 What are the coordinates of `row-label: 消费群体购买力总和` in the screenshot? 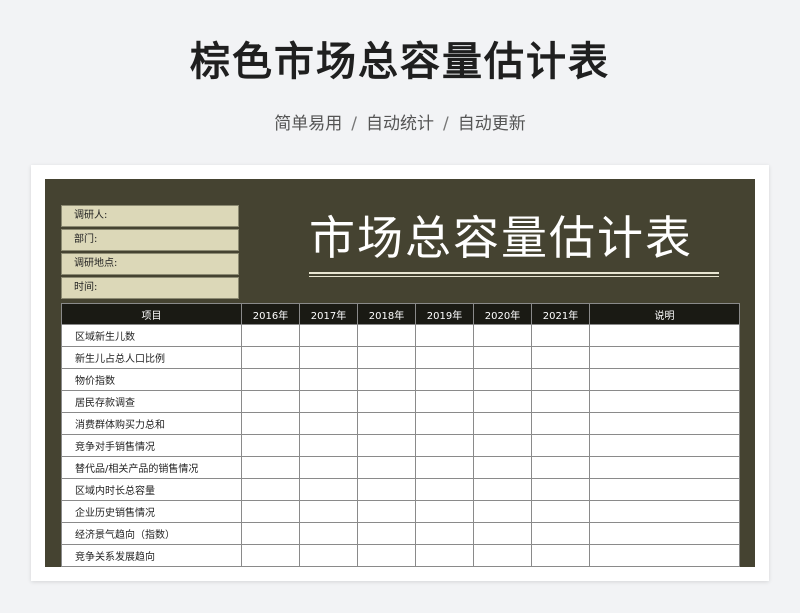 It's located at (151, 423).